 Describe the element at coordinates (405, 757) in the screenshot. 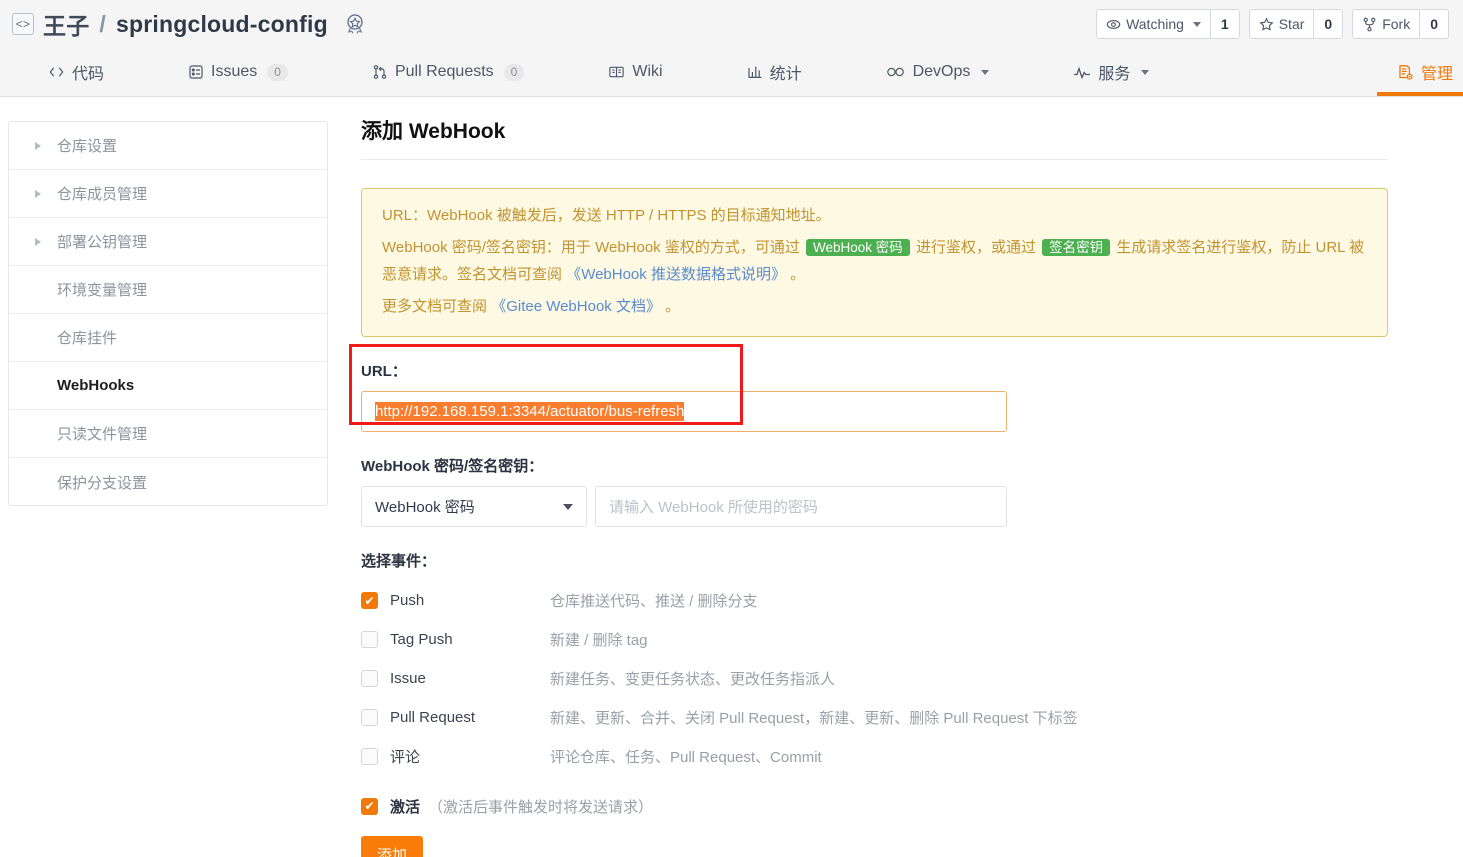

I see `event-name: 评论` at that location.